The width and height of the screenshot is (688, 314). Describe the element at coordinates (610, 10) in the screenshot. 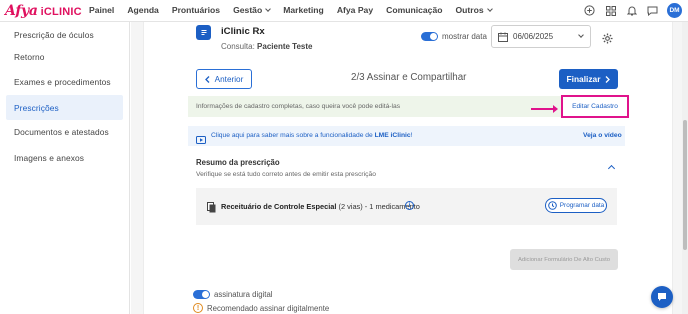

I see `grid-icon` at that location.